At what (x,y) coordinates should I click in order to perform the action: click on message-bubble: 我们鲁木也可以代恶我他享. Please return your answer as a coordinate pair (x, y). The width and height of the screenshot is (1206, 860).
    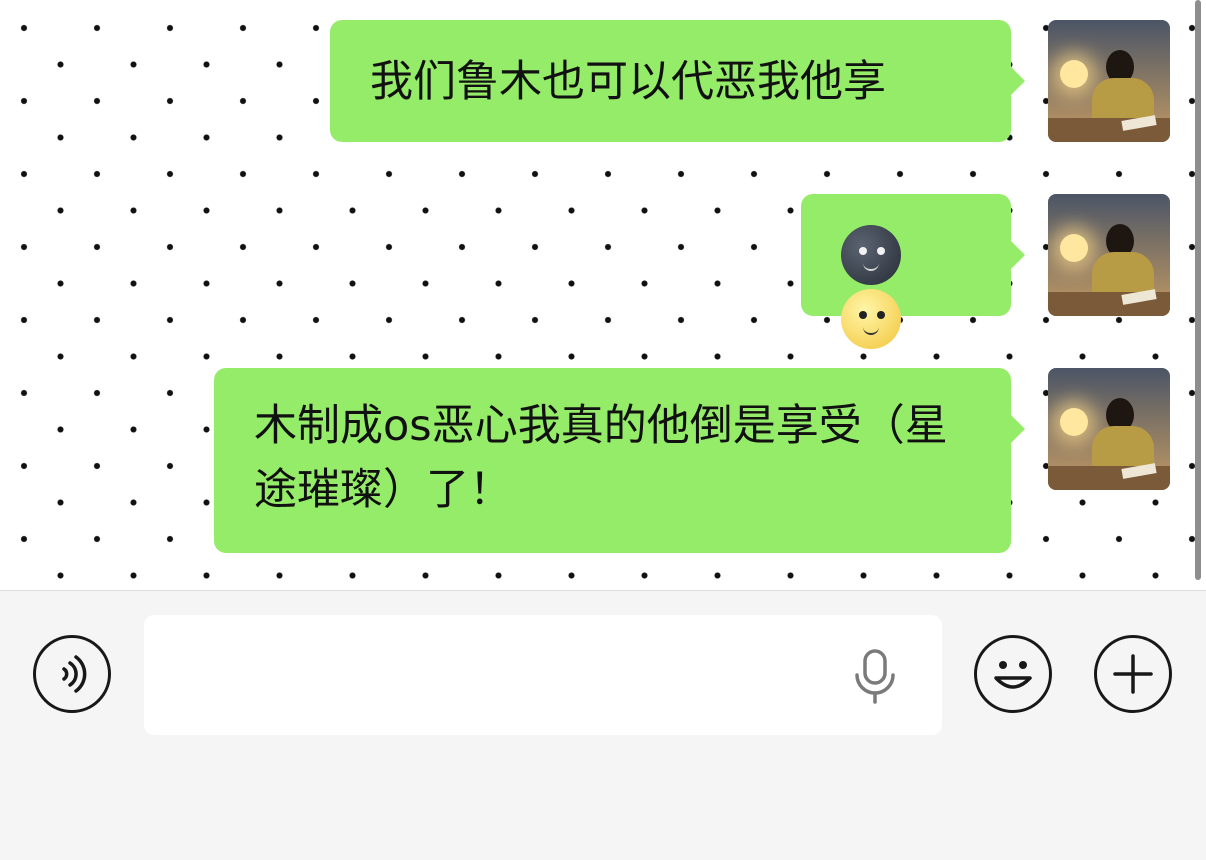
    Looking at the image, I should click on (677, 81).